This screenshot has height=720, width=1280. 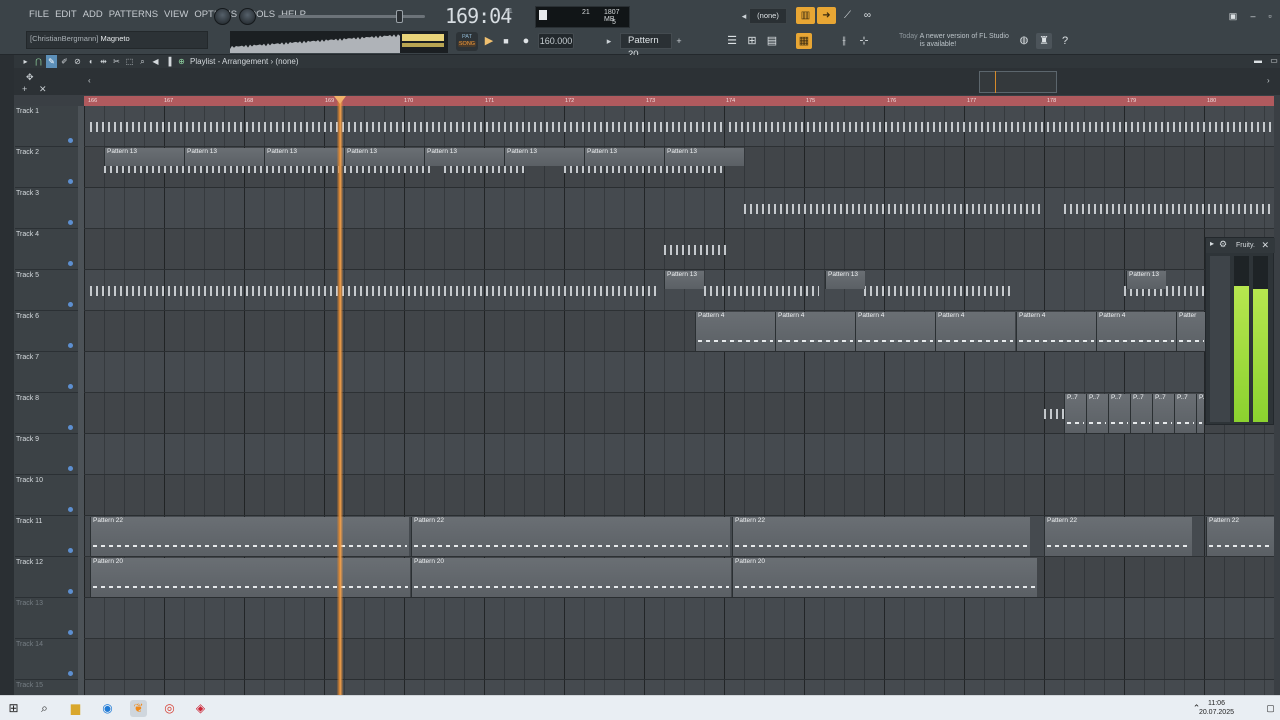 I want to click on menu-file: FILE, so click(x=39, y=14).